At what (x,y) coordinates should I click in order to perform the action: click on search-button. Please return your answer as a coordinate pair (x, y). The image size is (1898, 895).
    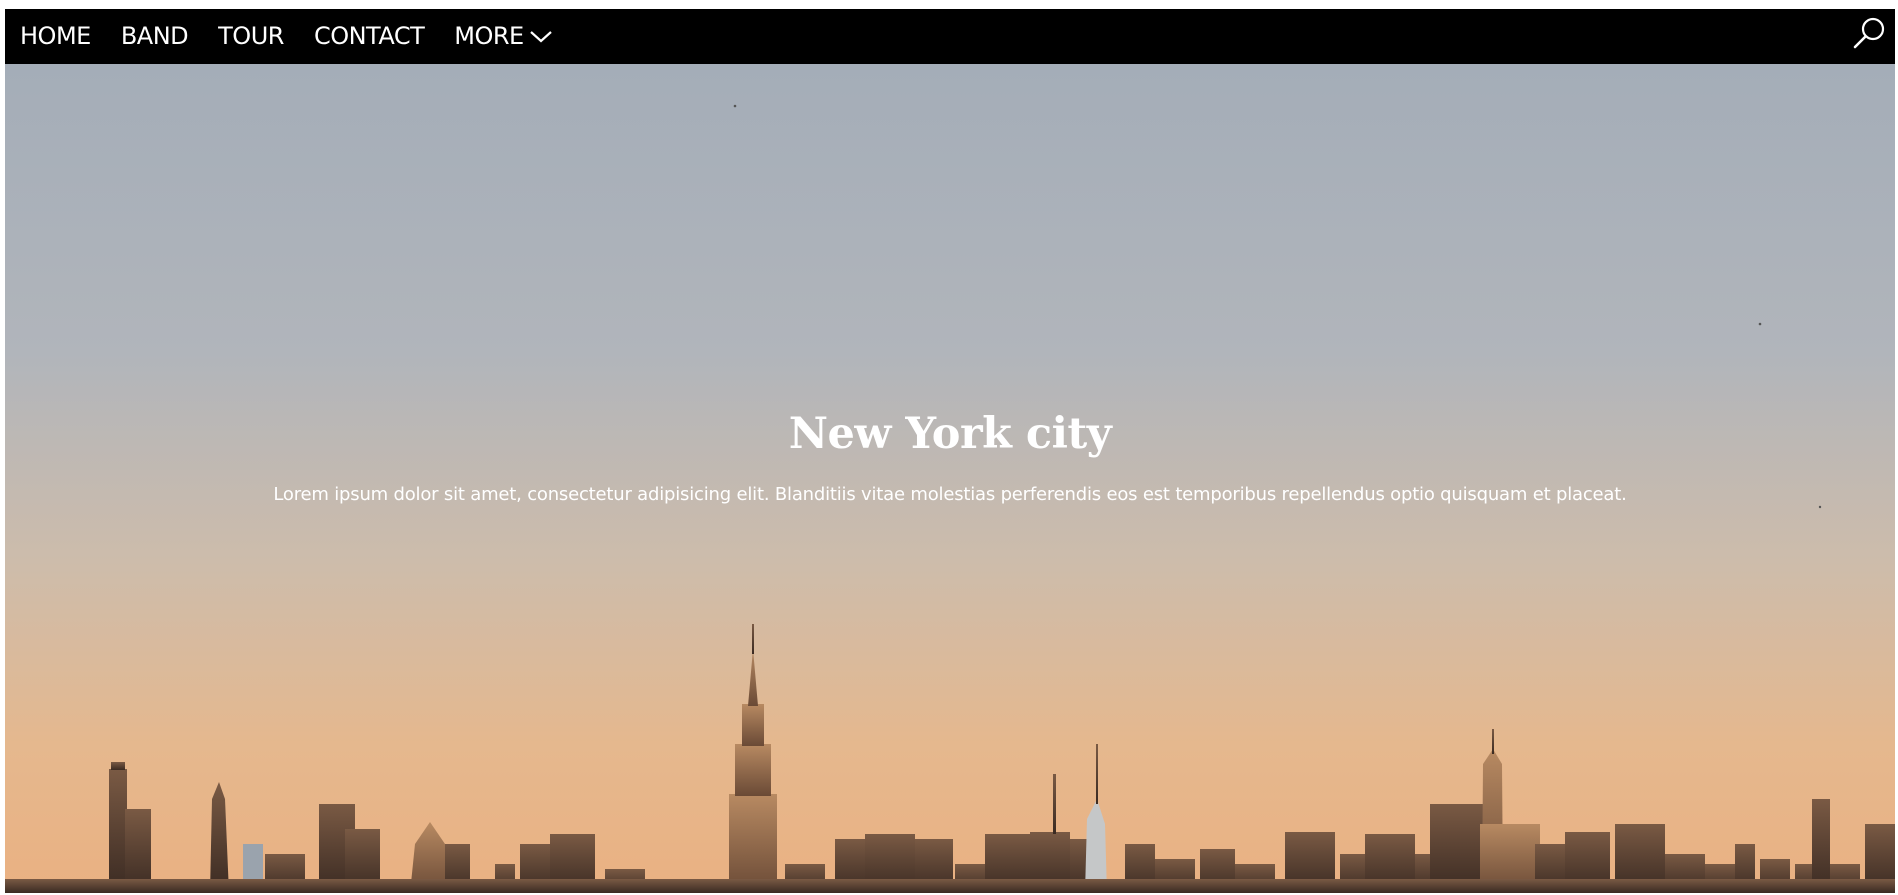
    Looking at the image, I should click on (1869, 36).